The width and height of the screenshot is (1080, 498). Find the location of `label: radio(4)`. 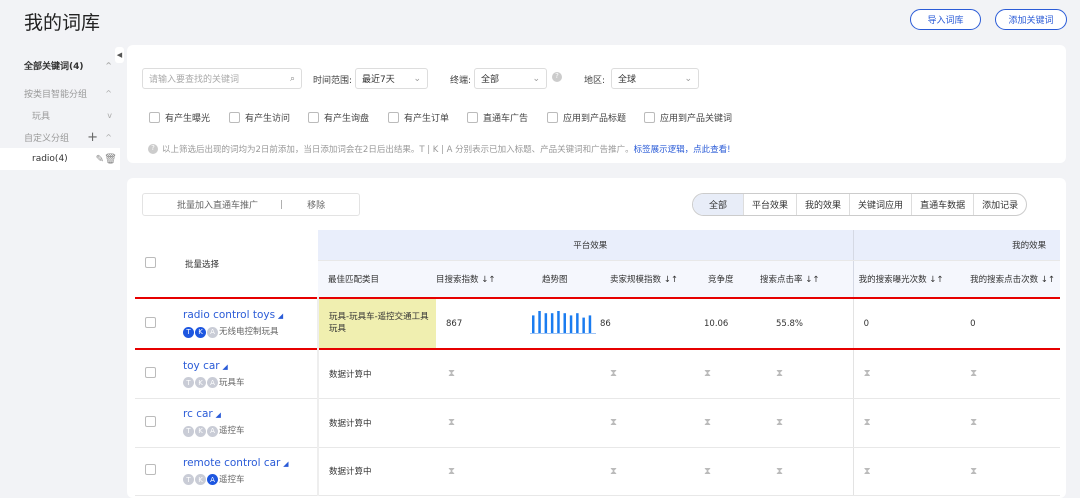

label: radio(4) is located at coordinates (50, 159).